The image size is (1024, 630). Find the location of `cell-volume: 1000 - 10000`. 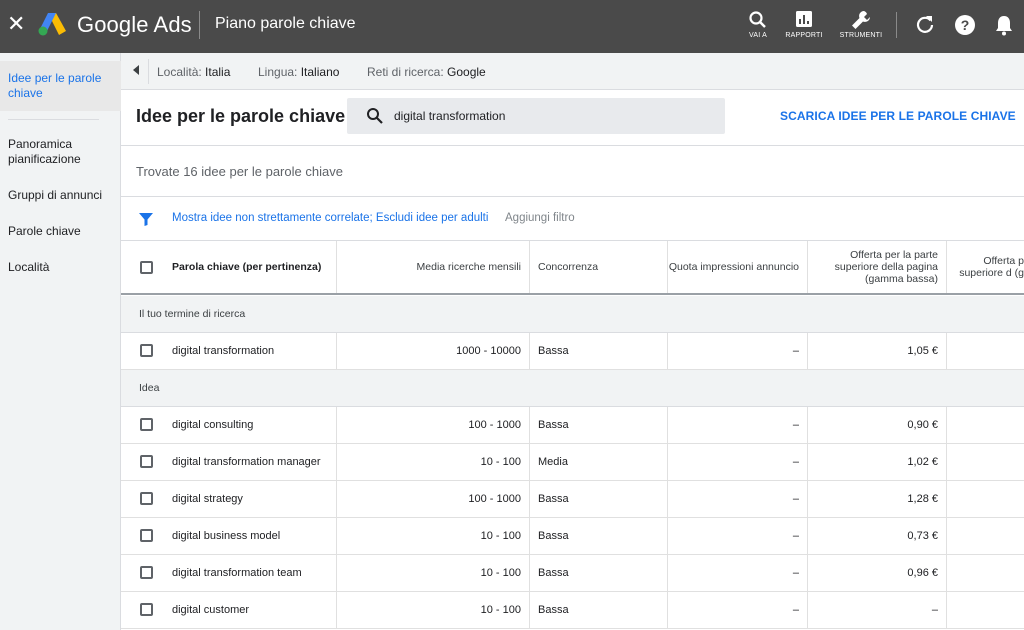

cell-volume: 1000 - 10000 is located at coordinates (433, 351).